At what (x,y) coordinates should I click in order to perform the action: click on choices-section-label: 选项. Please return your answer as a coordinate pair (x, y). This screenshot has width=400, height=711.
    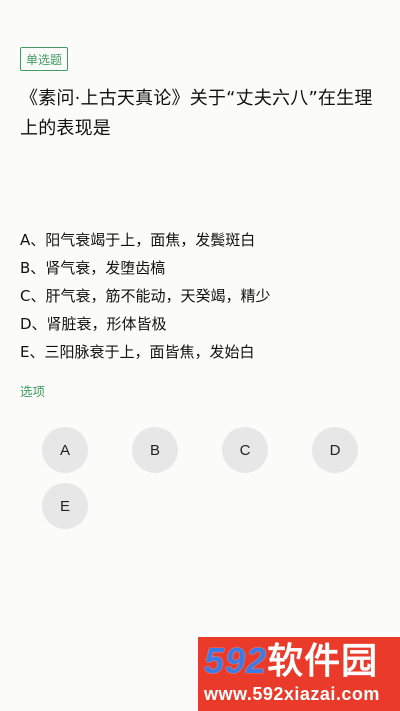
    Looking at the image, I should click on (33, 391).